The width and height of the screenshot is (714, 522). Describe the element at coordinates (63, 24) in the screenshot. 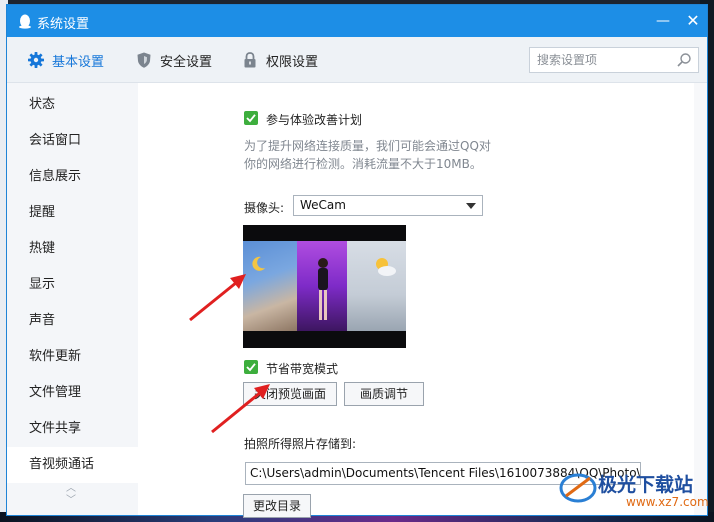

I see `window-title: 系统设置` at that location.